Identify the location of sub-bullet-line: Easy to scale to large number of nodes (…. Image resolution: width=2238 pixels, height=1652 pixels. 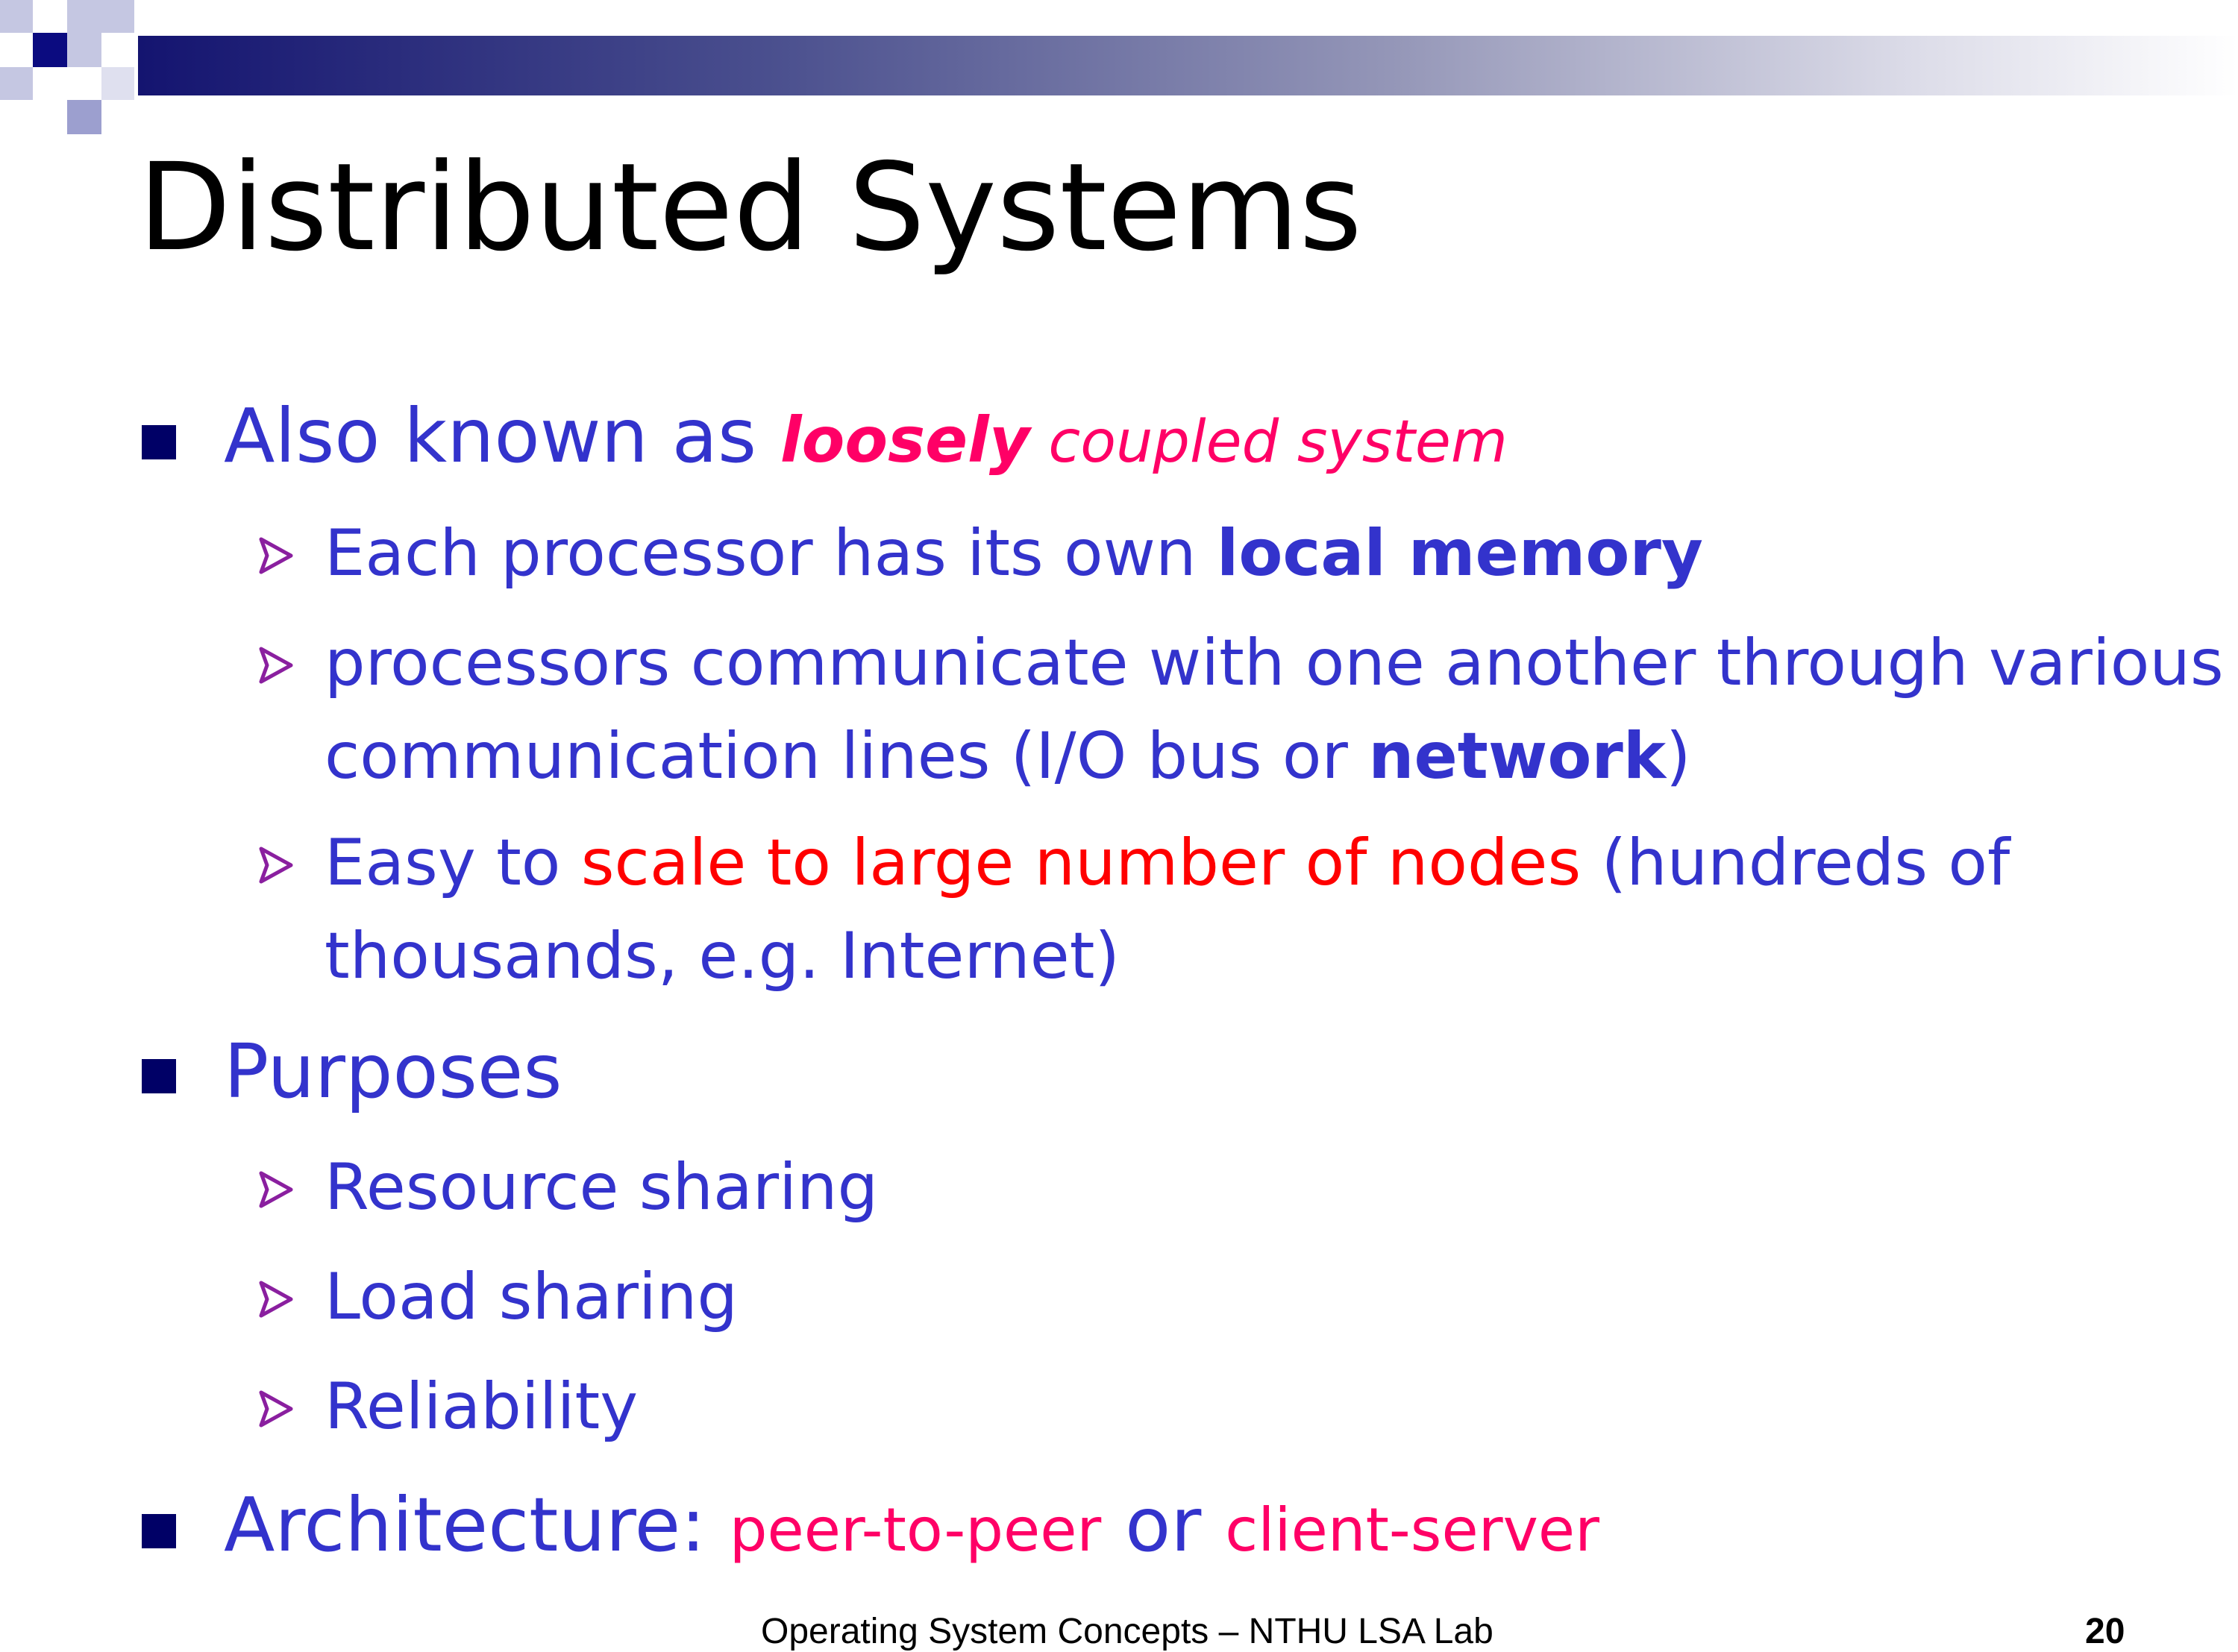
(1167, 863).